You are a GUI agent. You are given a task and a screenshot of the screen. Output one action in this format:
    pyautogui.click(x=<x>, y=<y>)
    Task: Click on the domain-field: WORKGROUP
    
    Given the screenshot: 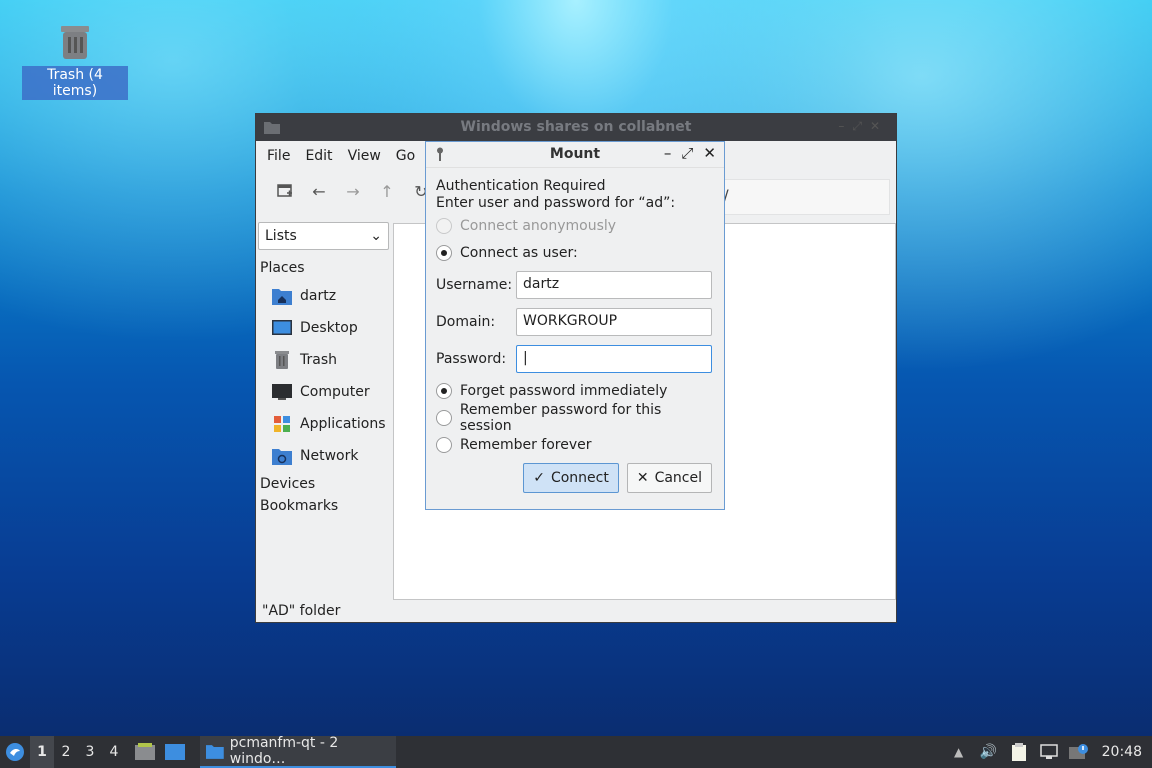 What is the action you would take?
    pyautogui.click(x=614, y=321)
    